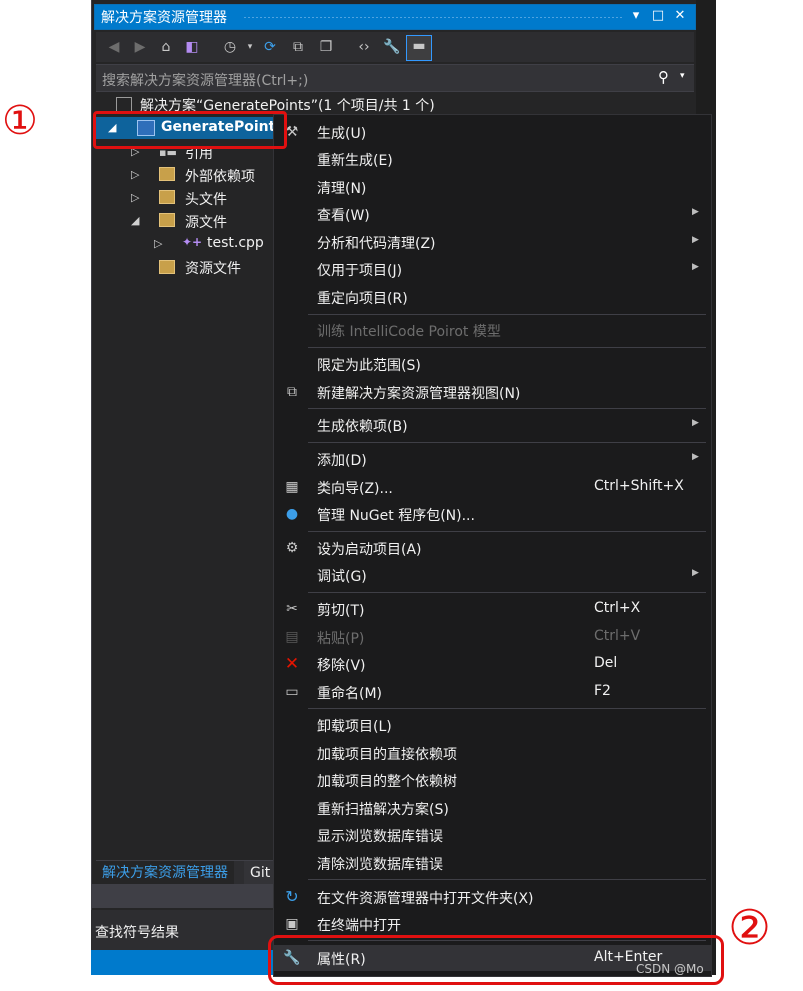  Describe the element at coordinates (220, 176) in the screenshot. I see `tree-item-label: 外部依赖项` at that location.